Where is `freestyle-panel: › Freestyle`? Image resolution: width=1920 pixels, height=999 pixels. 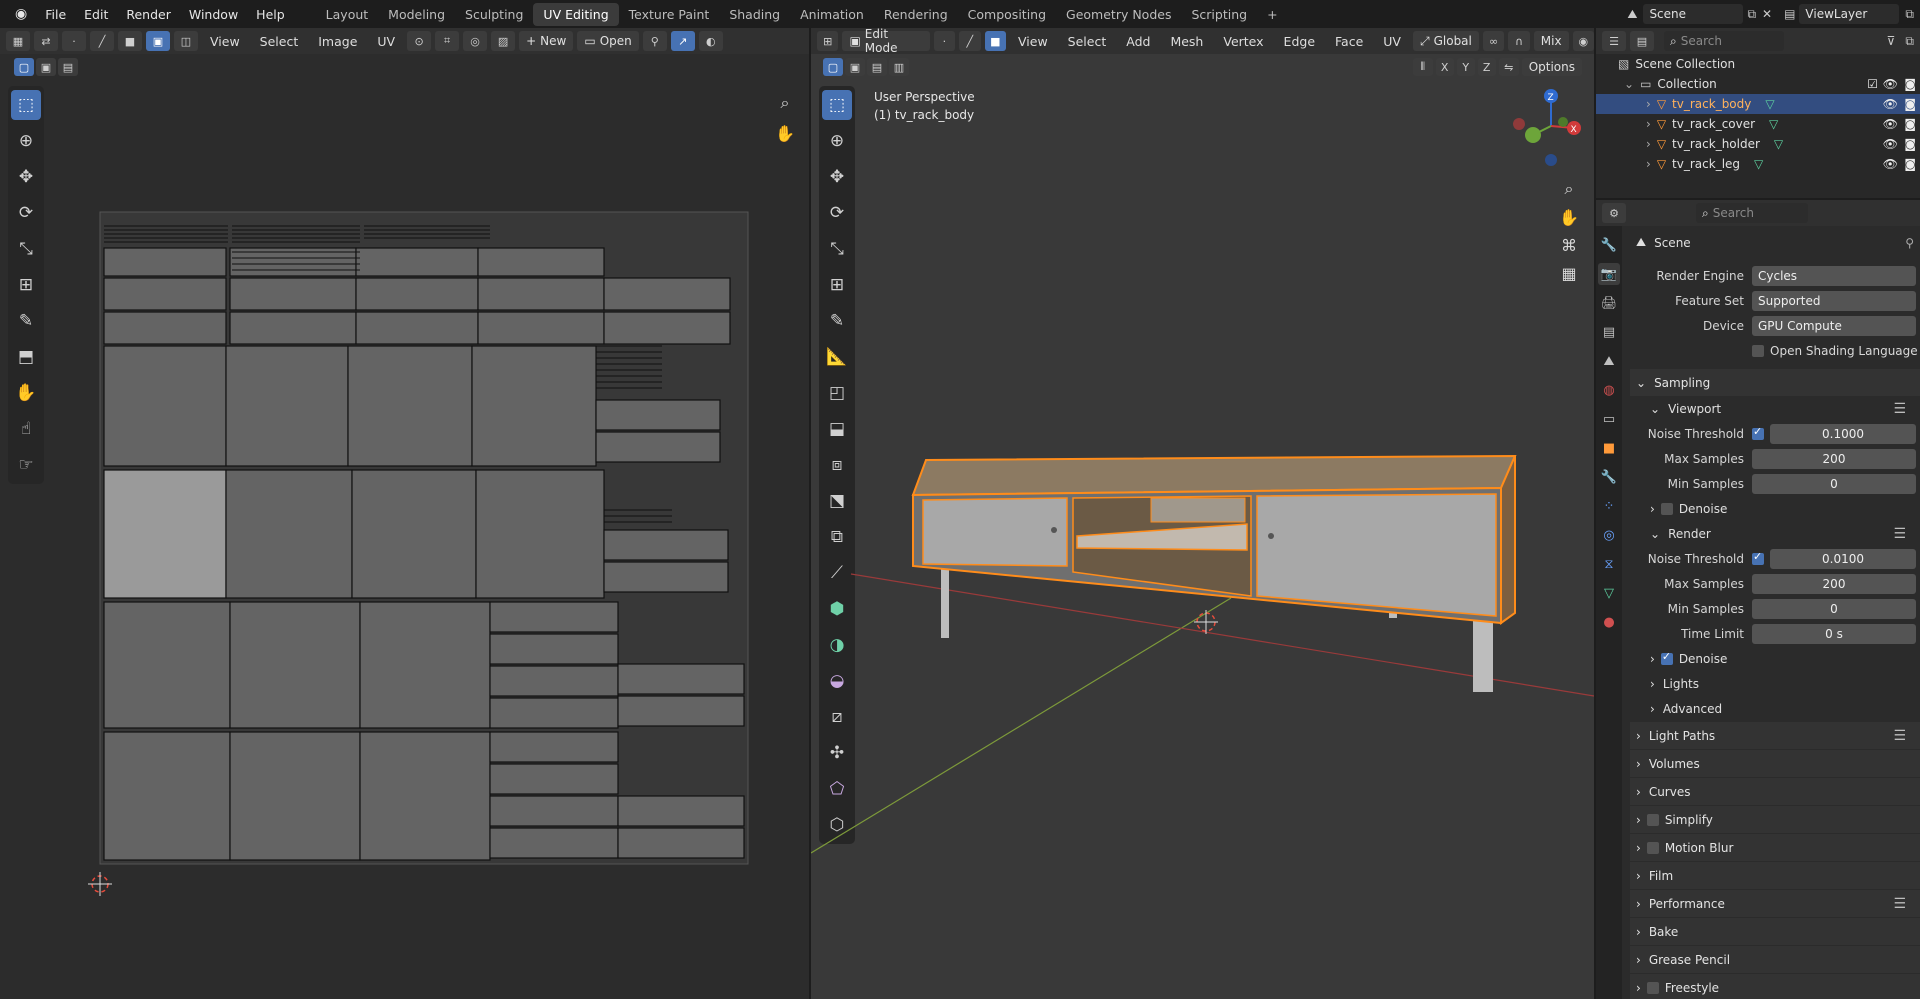 freestyle-panel: › Freestyle is located at coordinates (1775, 986).